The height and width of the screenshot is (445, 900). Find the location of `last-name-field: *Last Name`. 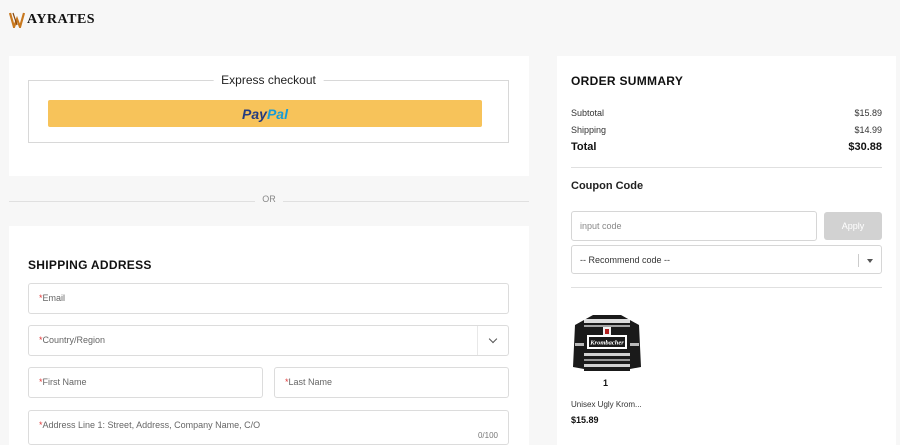

last-name-field: *Last Name is located at coordinates (391, 382).